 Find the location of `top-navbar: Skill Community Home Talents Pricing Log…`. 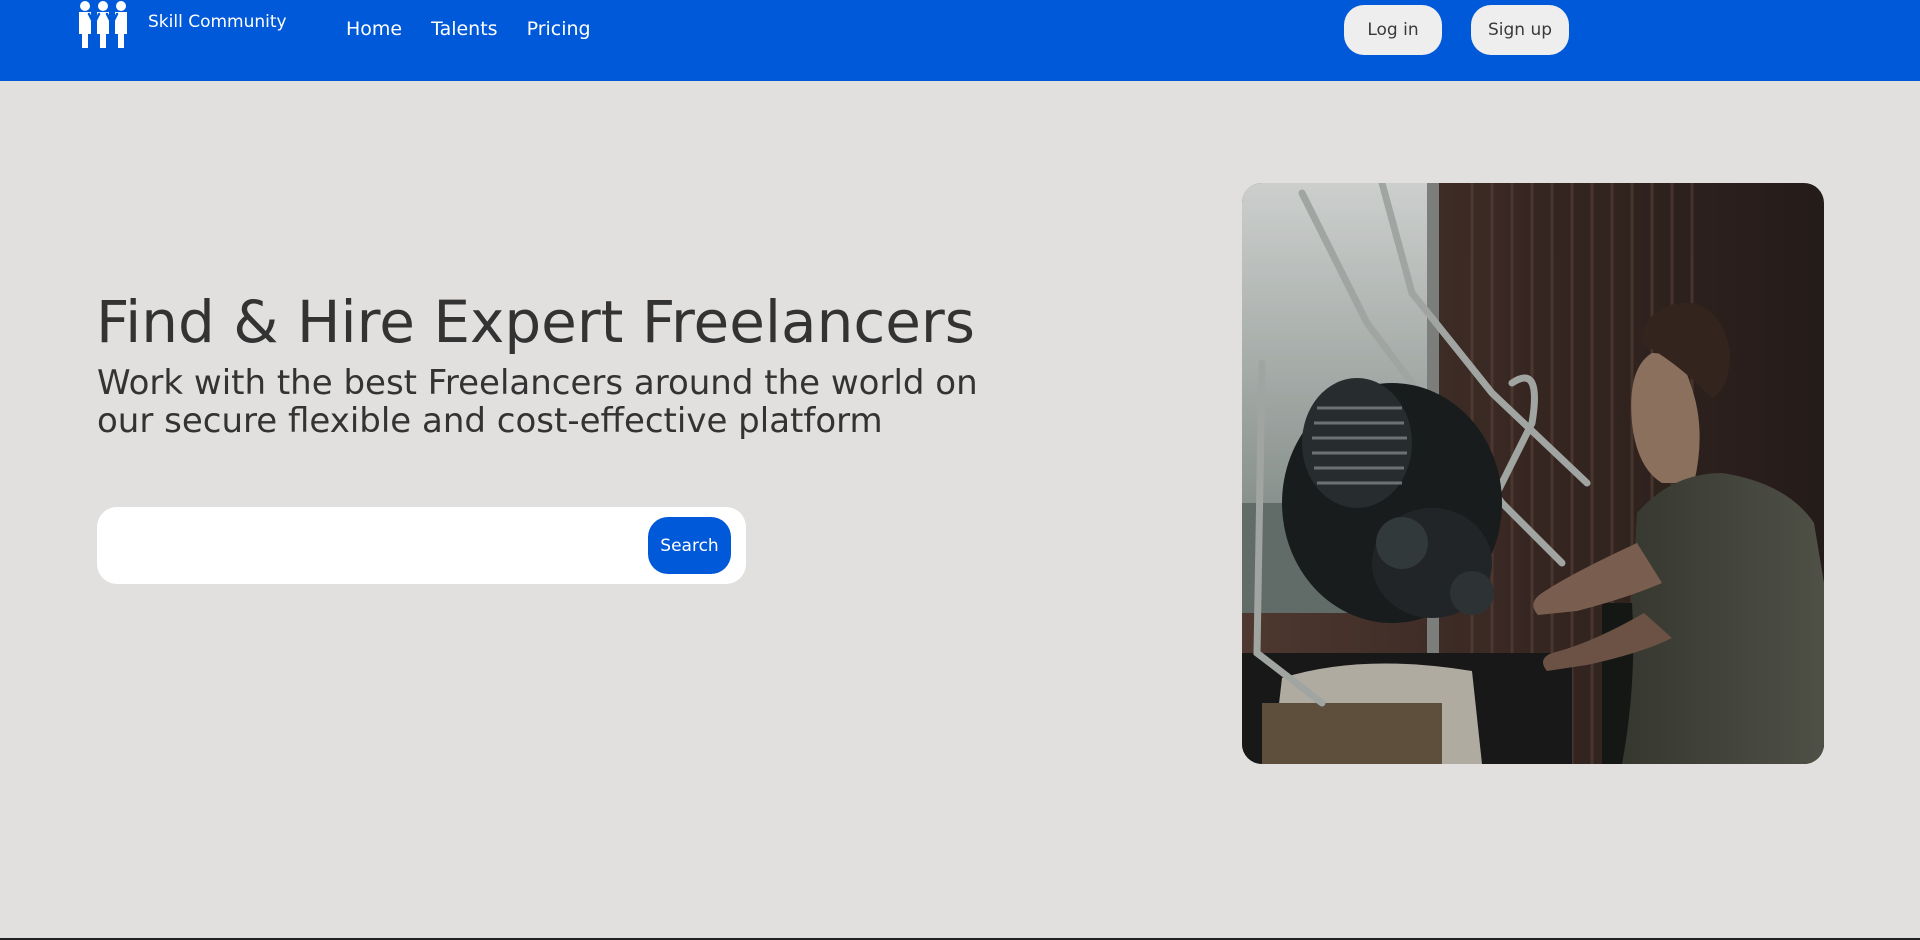

top-navbar: Skill Community Home Talents Pricing Log… is located at coordinates (960, 40).